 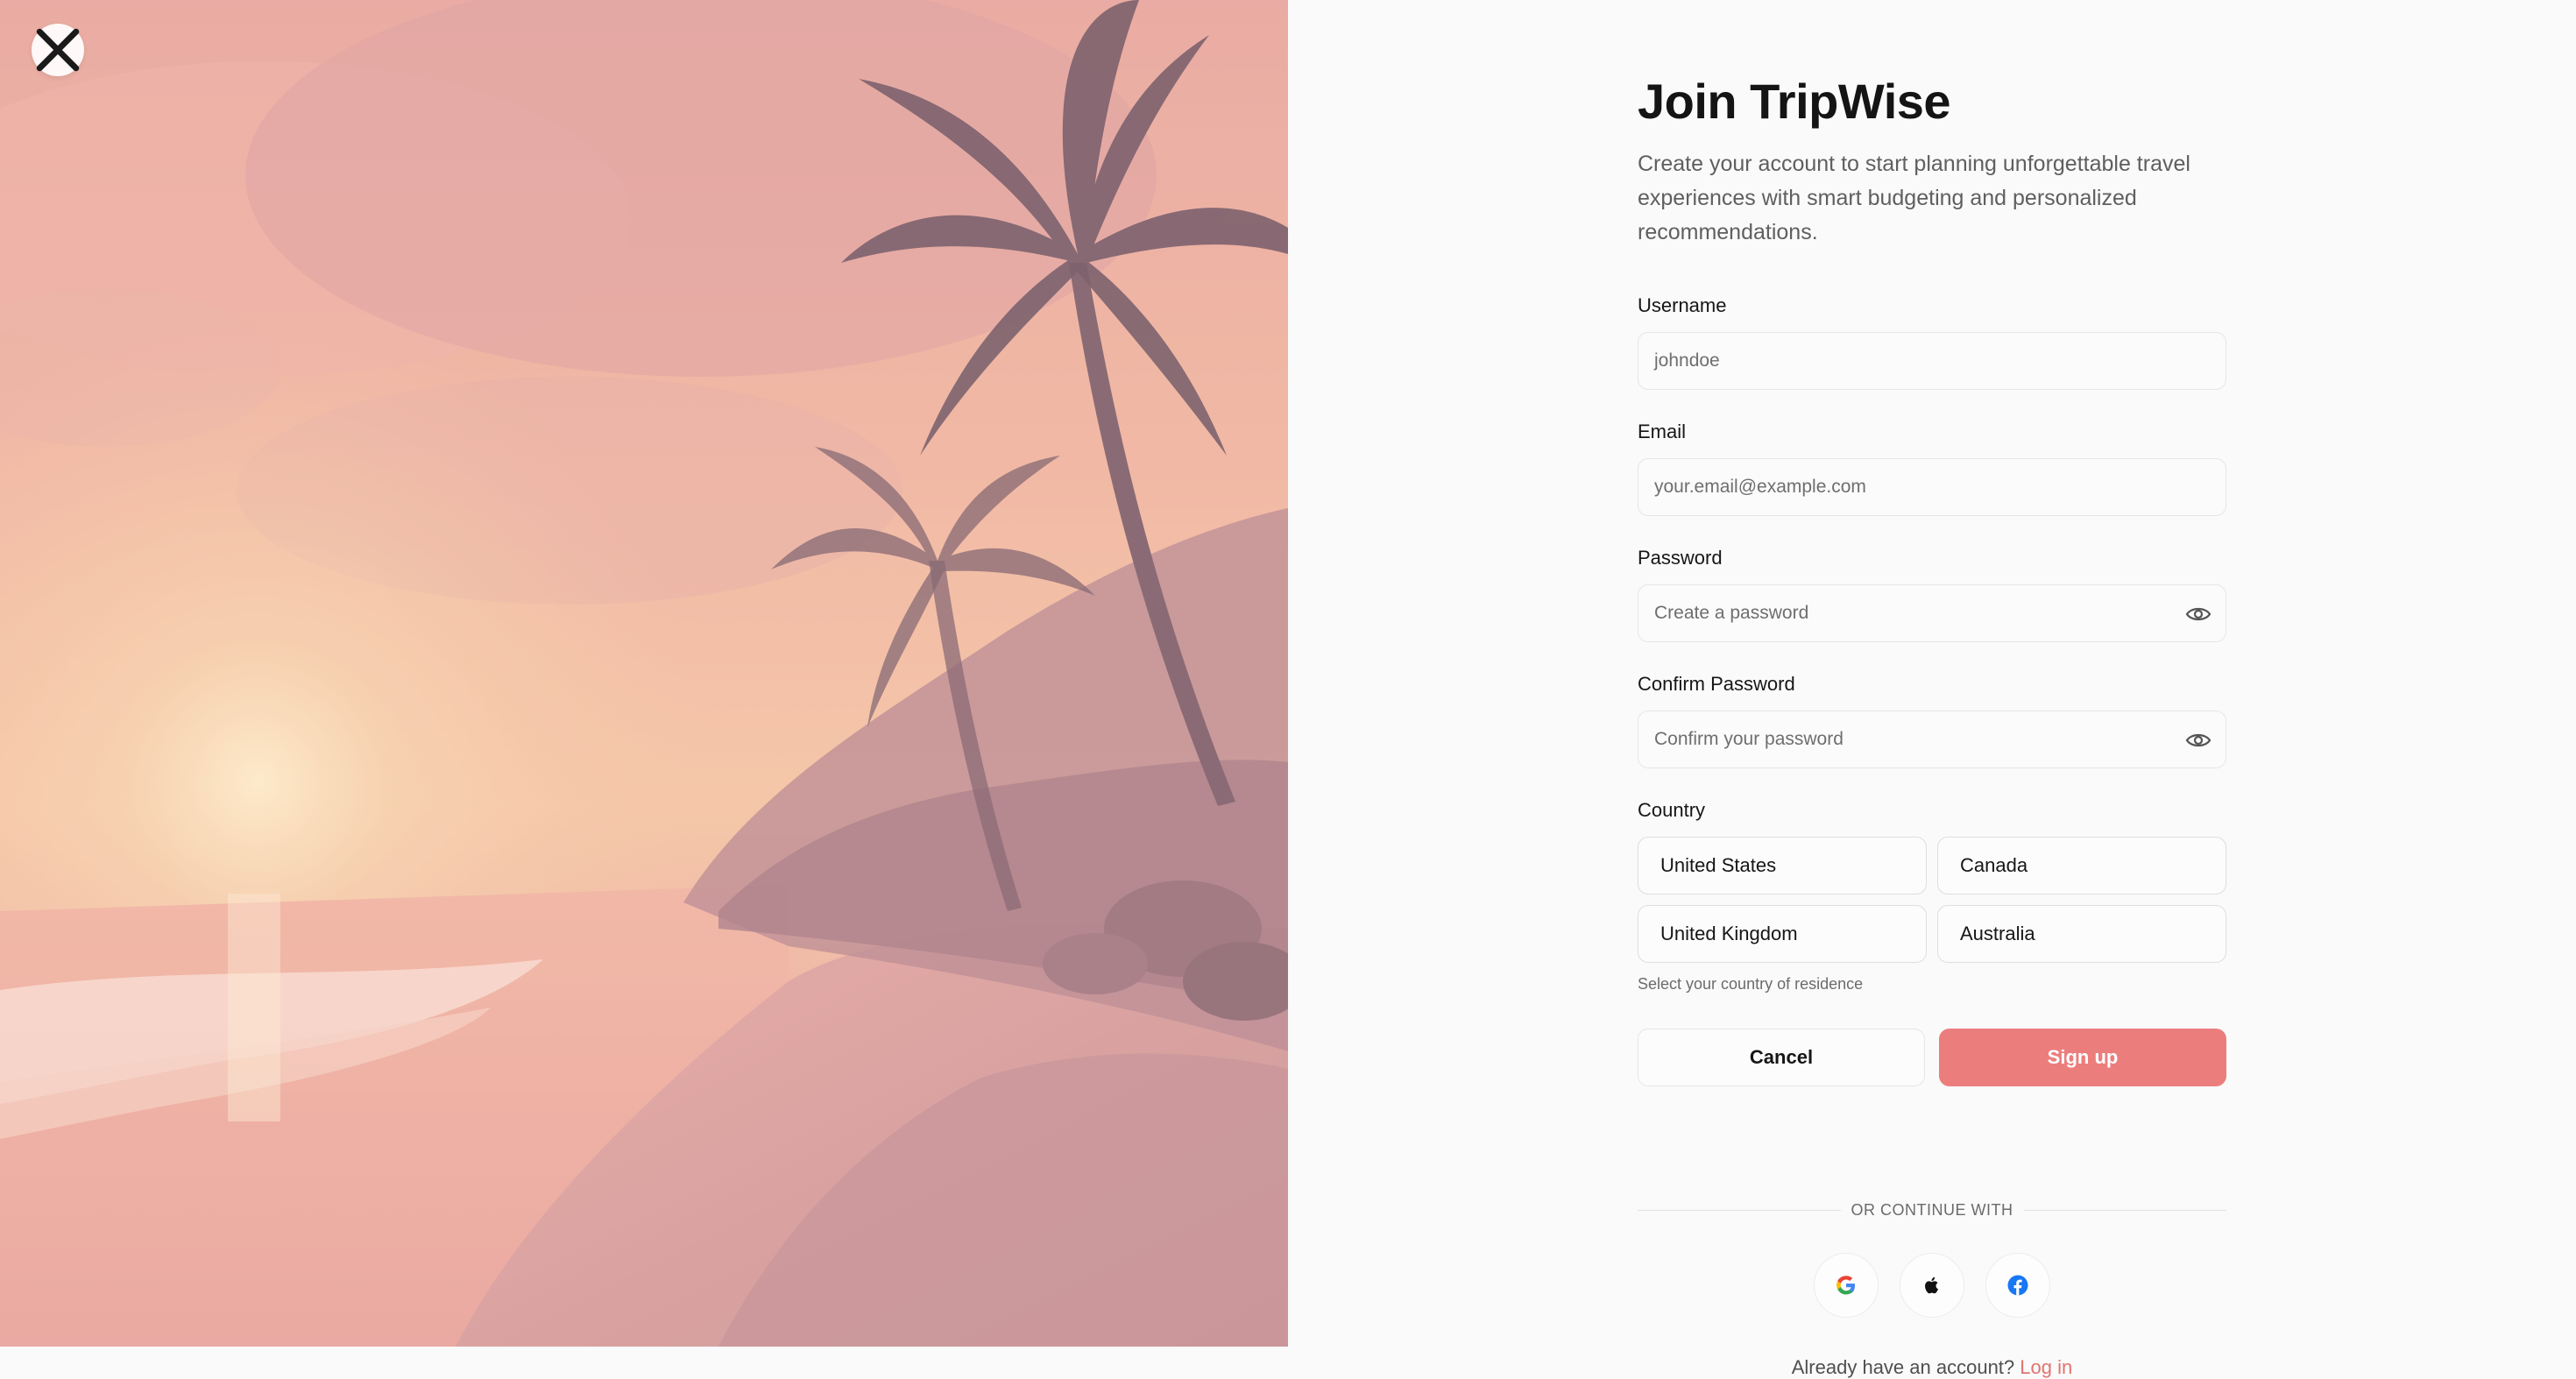 I want to click on apple-icon, so click(x=1931, y=1285).